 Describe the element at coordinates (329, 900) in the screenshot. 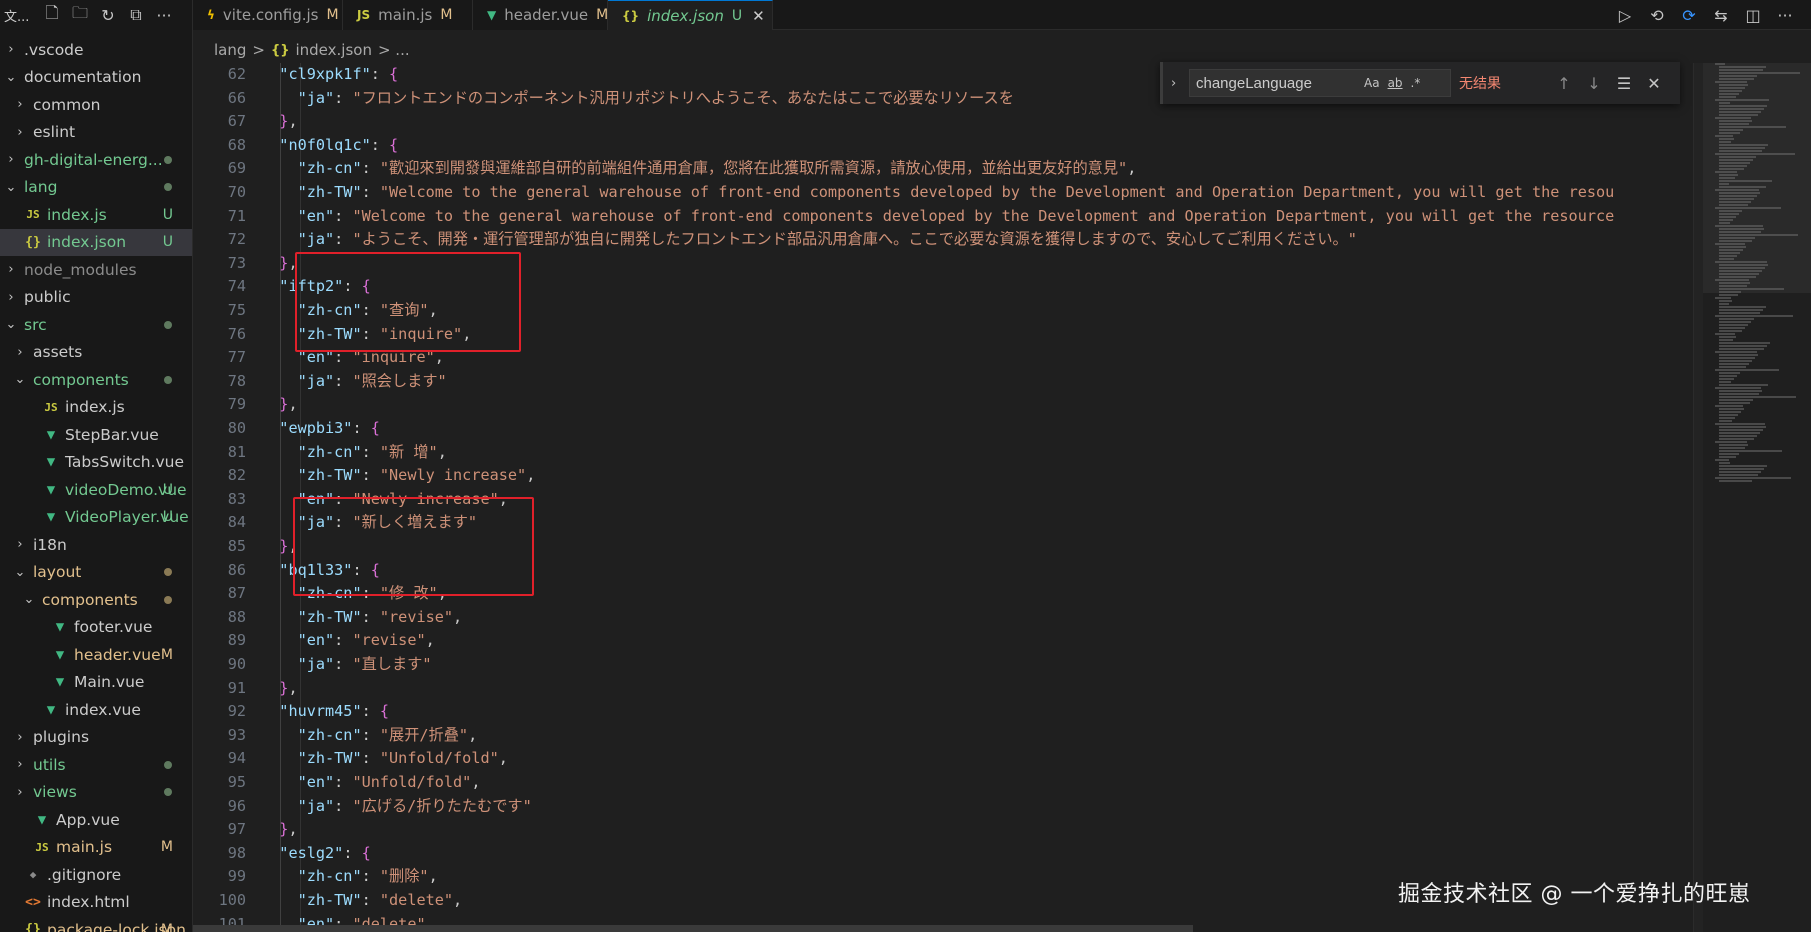

I see `code-token: "zh-TW"` at that location.